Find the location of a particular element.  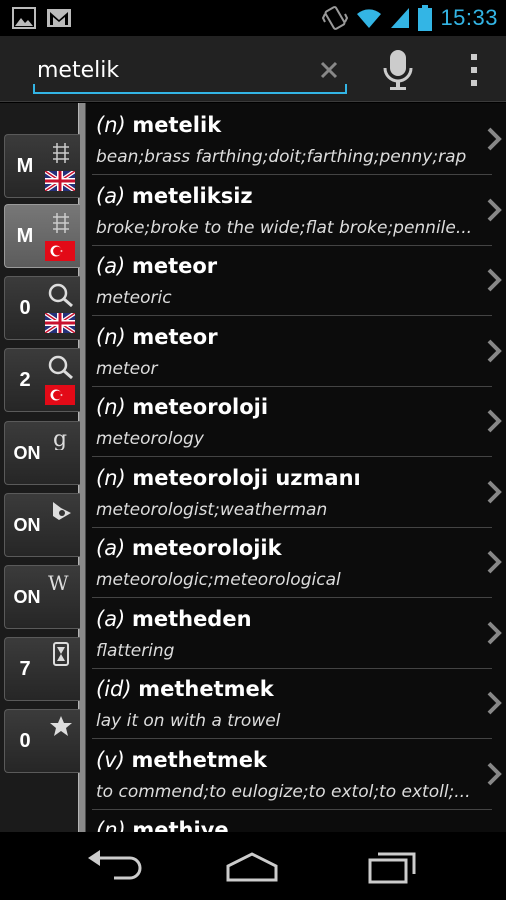

wikipedia-icon: W is located at coordinates (61, 582).